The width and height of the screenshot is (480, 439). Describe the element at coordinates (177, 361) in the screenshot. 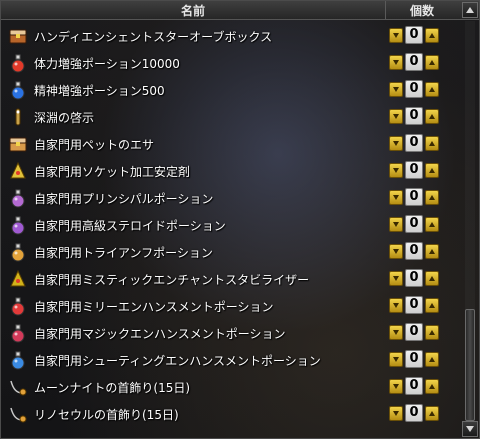

I see `item-name: 自家門用シューティングエンハンスメントポーション` at that location.